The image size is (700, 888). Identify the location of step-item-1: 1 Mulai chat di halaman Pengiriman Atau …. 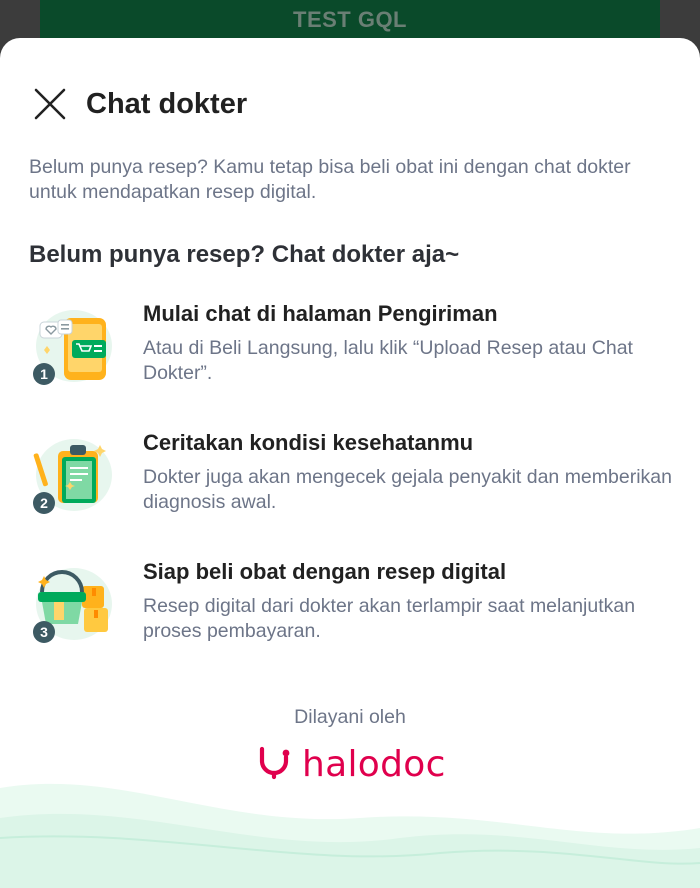
(353, 355).